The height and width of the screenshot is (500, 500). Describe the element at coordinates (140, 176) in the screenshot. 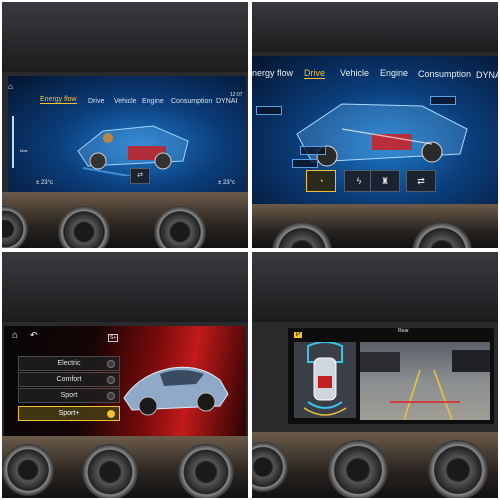

I see `energy-flow-view-button: ⇄` at that location.